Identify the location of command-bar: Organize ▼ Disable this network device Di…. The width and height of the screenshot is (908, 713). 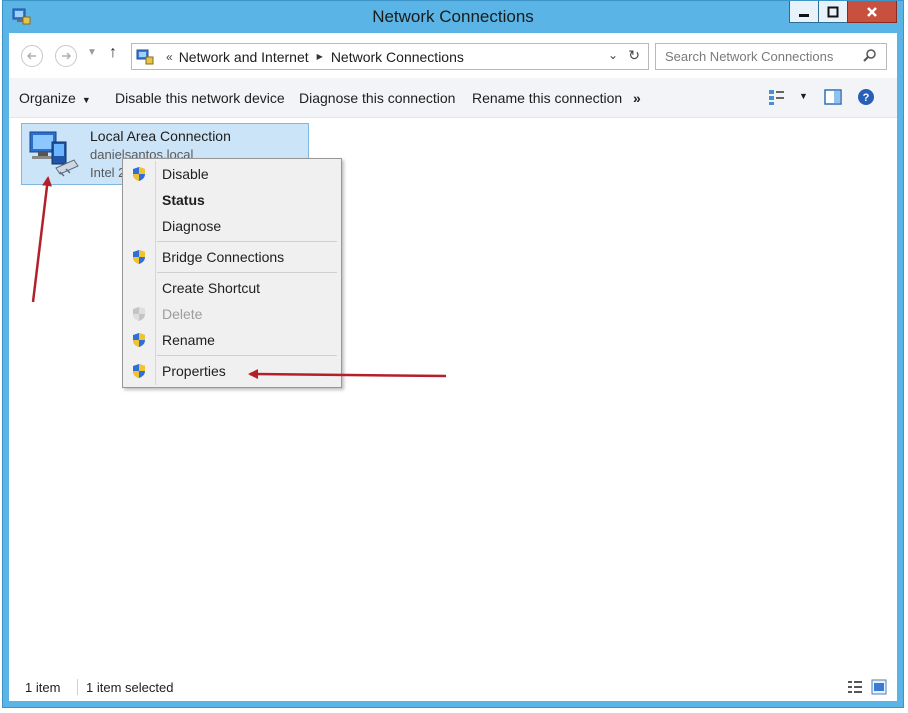
(453, 98).